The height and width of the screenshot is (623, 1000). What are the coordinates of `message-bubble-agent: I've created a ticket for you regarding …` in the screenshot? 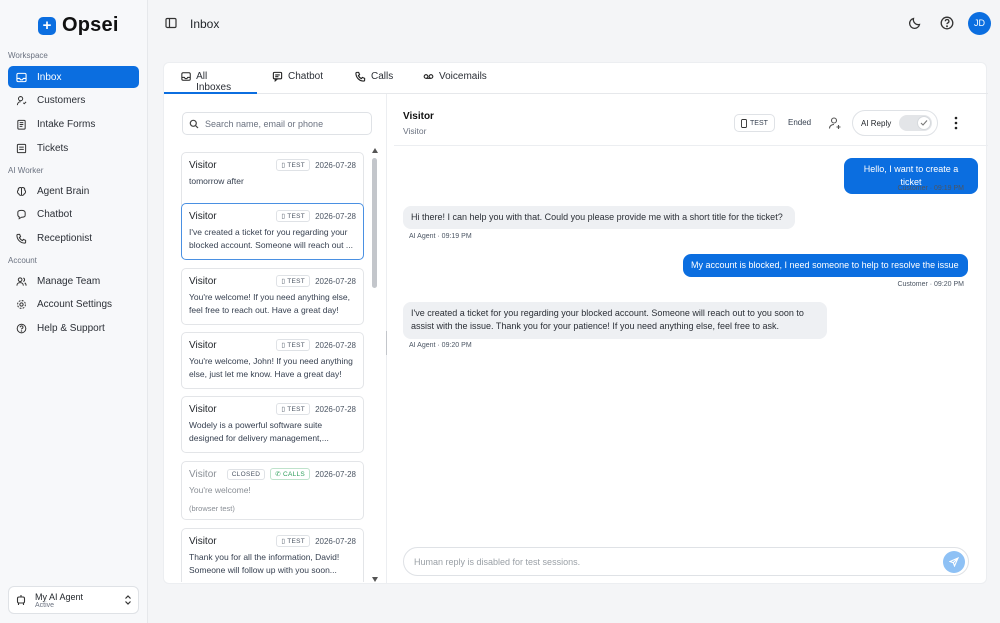 It's located at (615, 320).